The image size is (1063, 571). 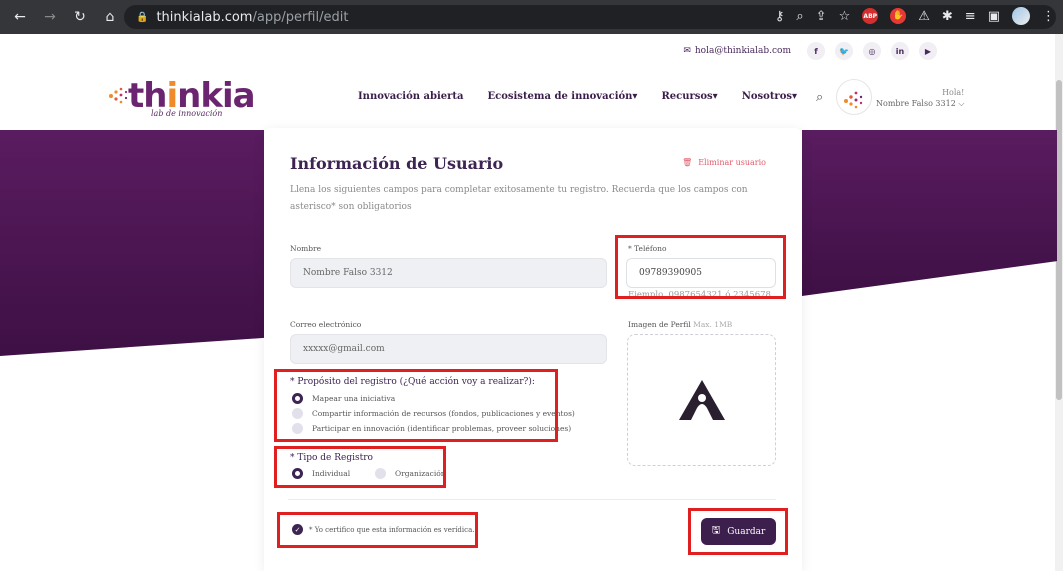 What do you see at coordinates (953, 92) in the screenshot?
I see `user-greeting: Hola!` at bounding box center [953, 92].